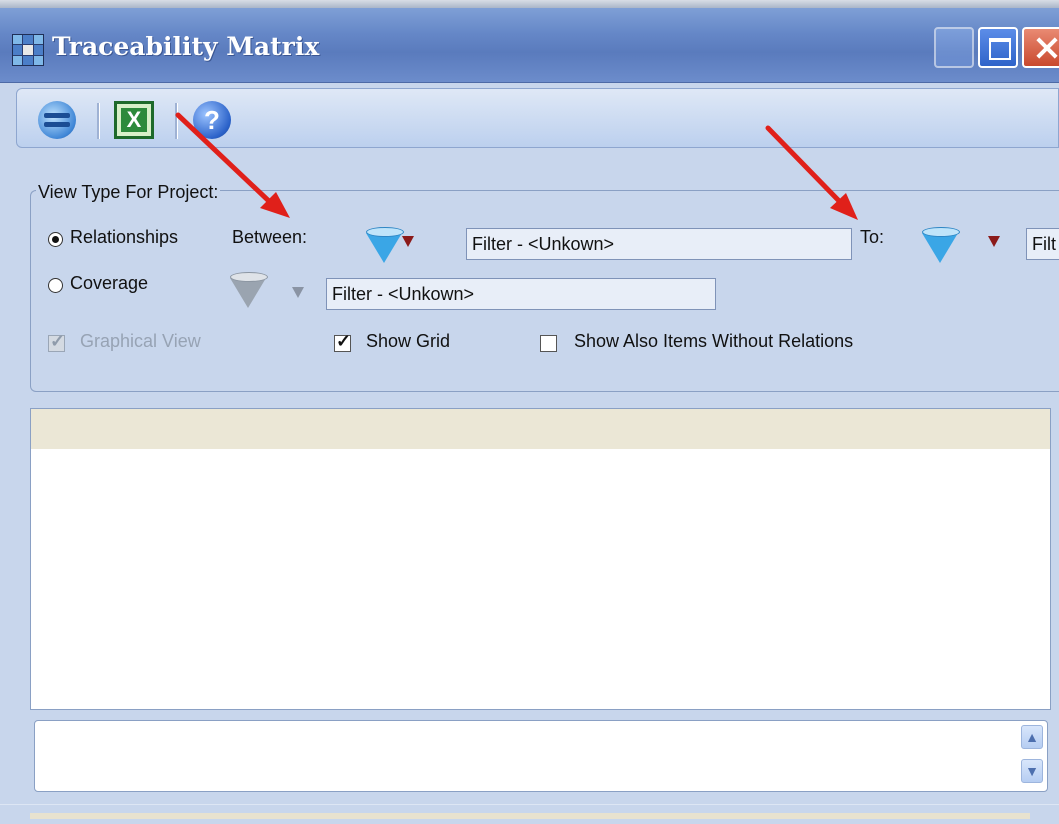  I want to click on show-without-relations-checkbox, so click(548, 343).